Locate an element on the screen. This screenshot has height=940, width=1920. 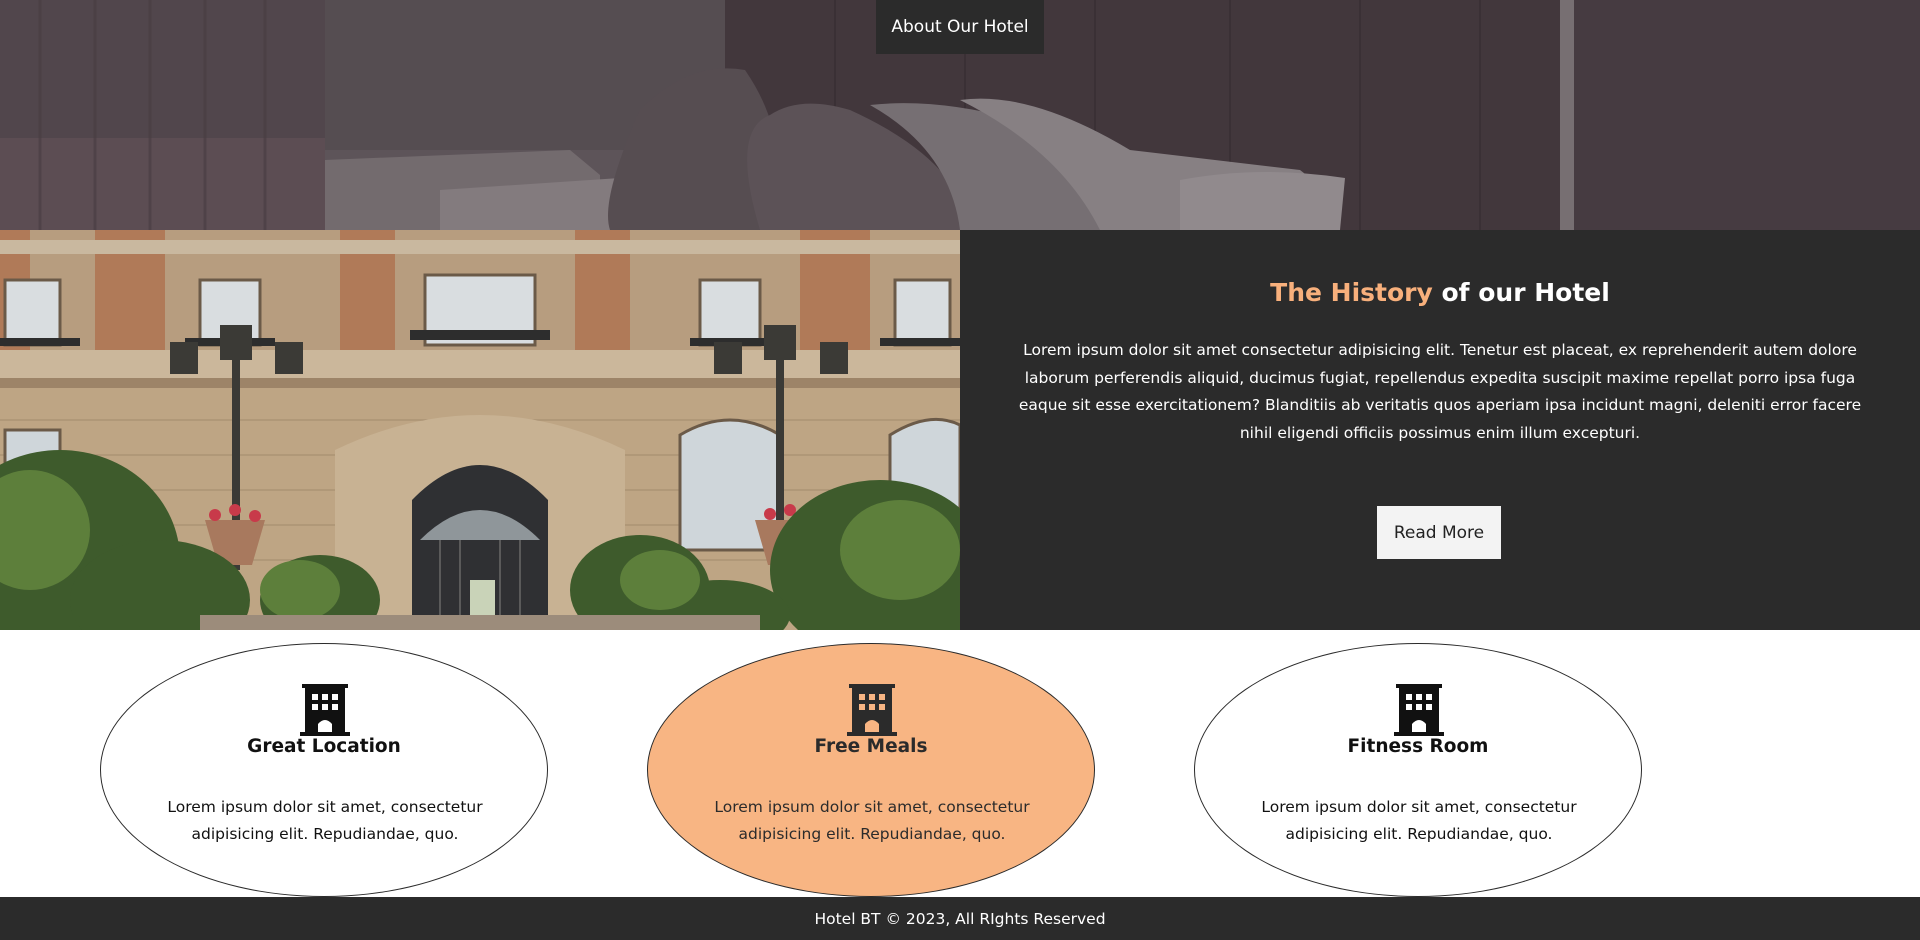
feature-title: Great Location is located at coordinates (324, 746).